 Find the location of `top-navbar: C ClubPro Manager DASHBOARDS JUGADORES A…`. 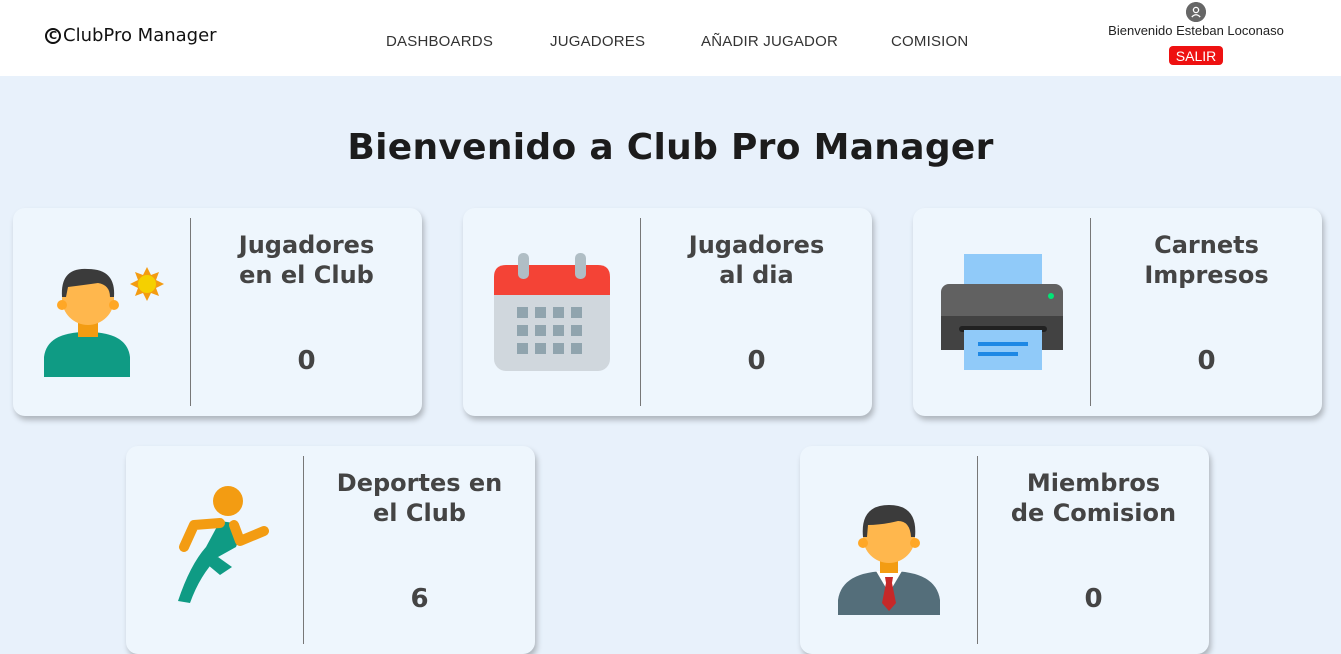

top-navbar: C ClubPro Manager DASHBOARDS JUGADORES A… is located at coordinates (670, 38).